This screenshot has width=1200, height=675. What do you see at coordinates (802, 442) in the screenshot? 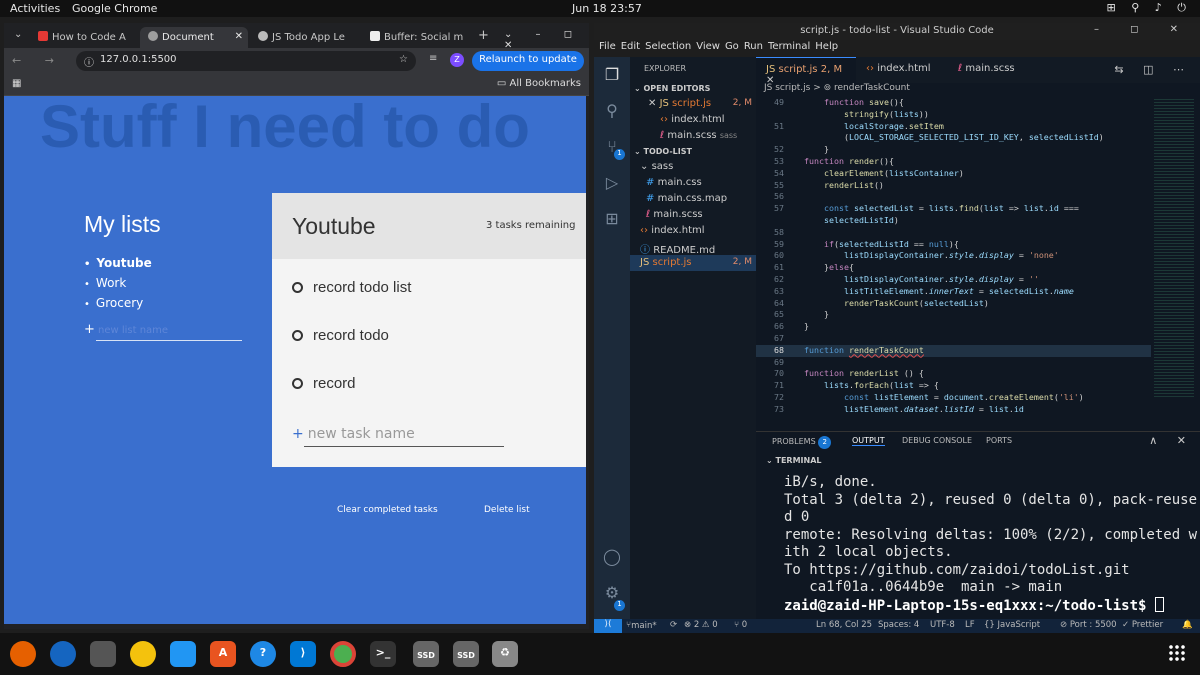
I see `tab-problems: PROBLEMS 2` at bounding box center [802, 442].